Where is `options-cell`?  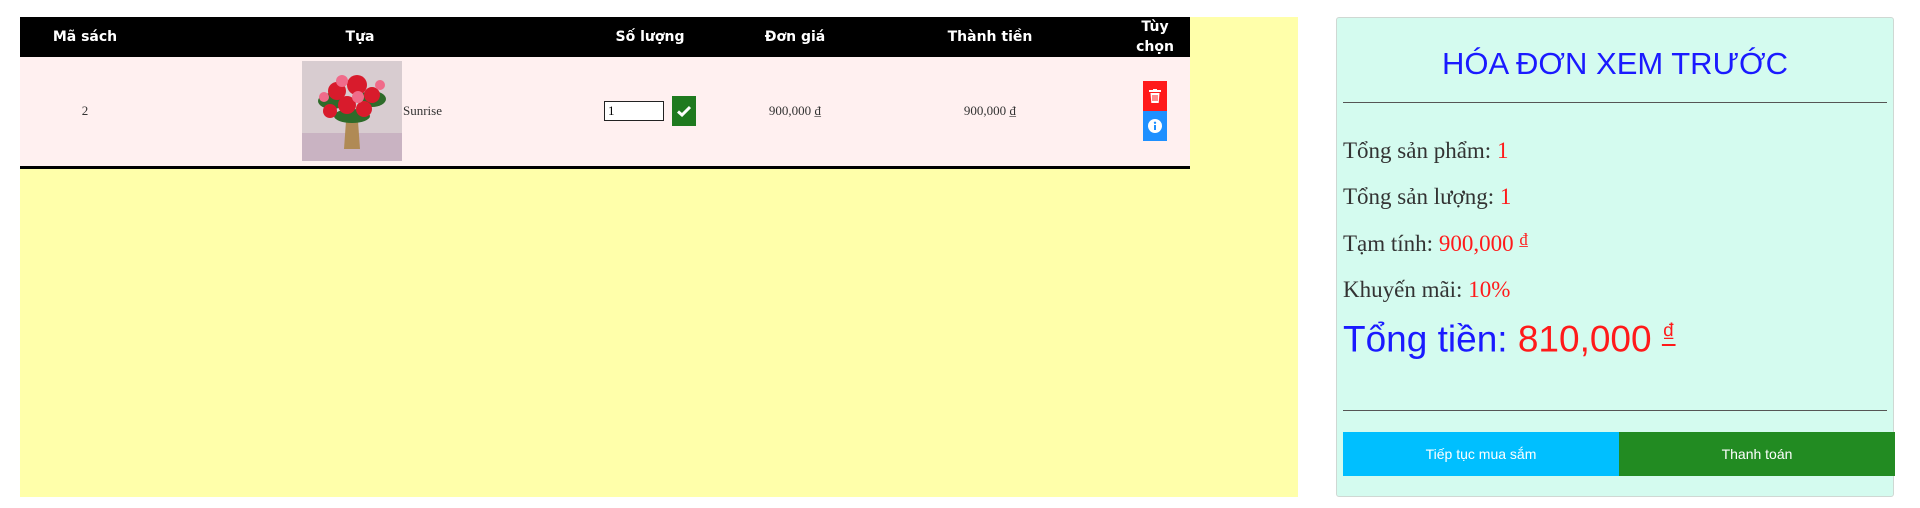 options-cell is located at coordinates (1155, 112).